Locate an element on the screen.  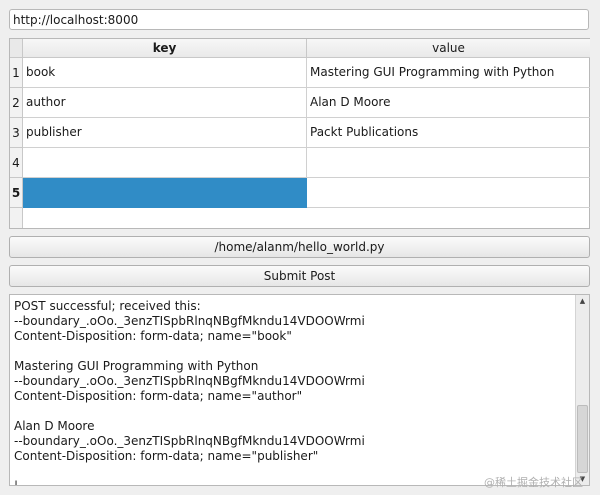
table-cell-key: author is located at coordinates (165, 103).